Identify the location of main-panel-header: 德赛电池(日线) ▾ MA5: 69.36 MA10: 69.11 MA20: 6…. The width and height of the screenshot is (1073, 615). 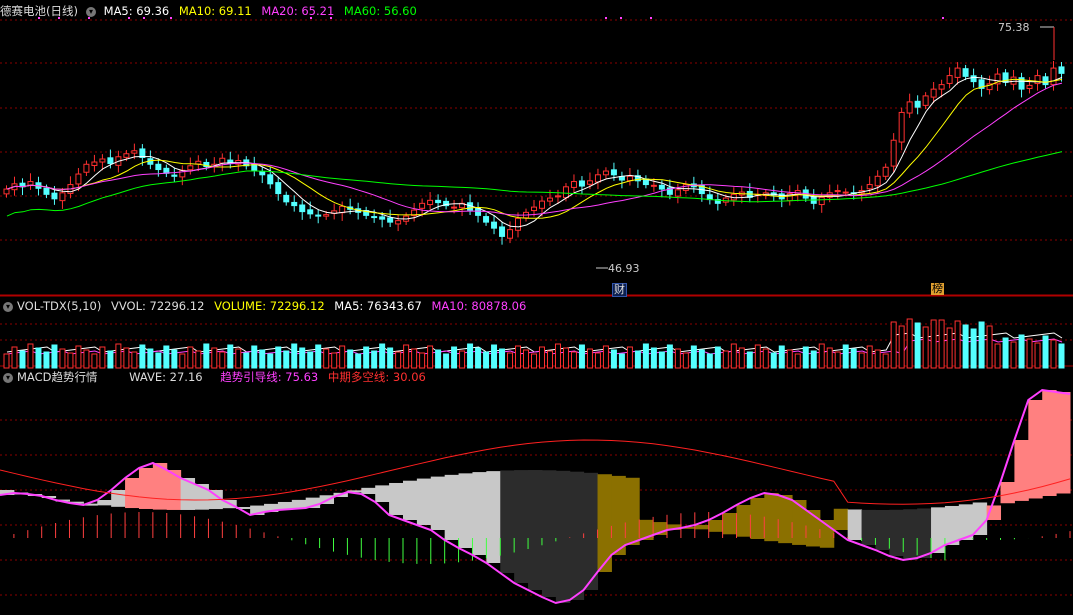
(211, 11).